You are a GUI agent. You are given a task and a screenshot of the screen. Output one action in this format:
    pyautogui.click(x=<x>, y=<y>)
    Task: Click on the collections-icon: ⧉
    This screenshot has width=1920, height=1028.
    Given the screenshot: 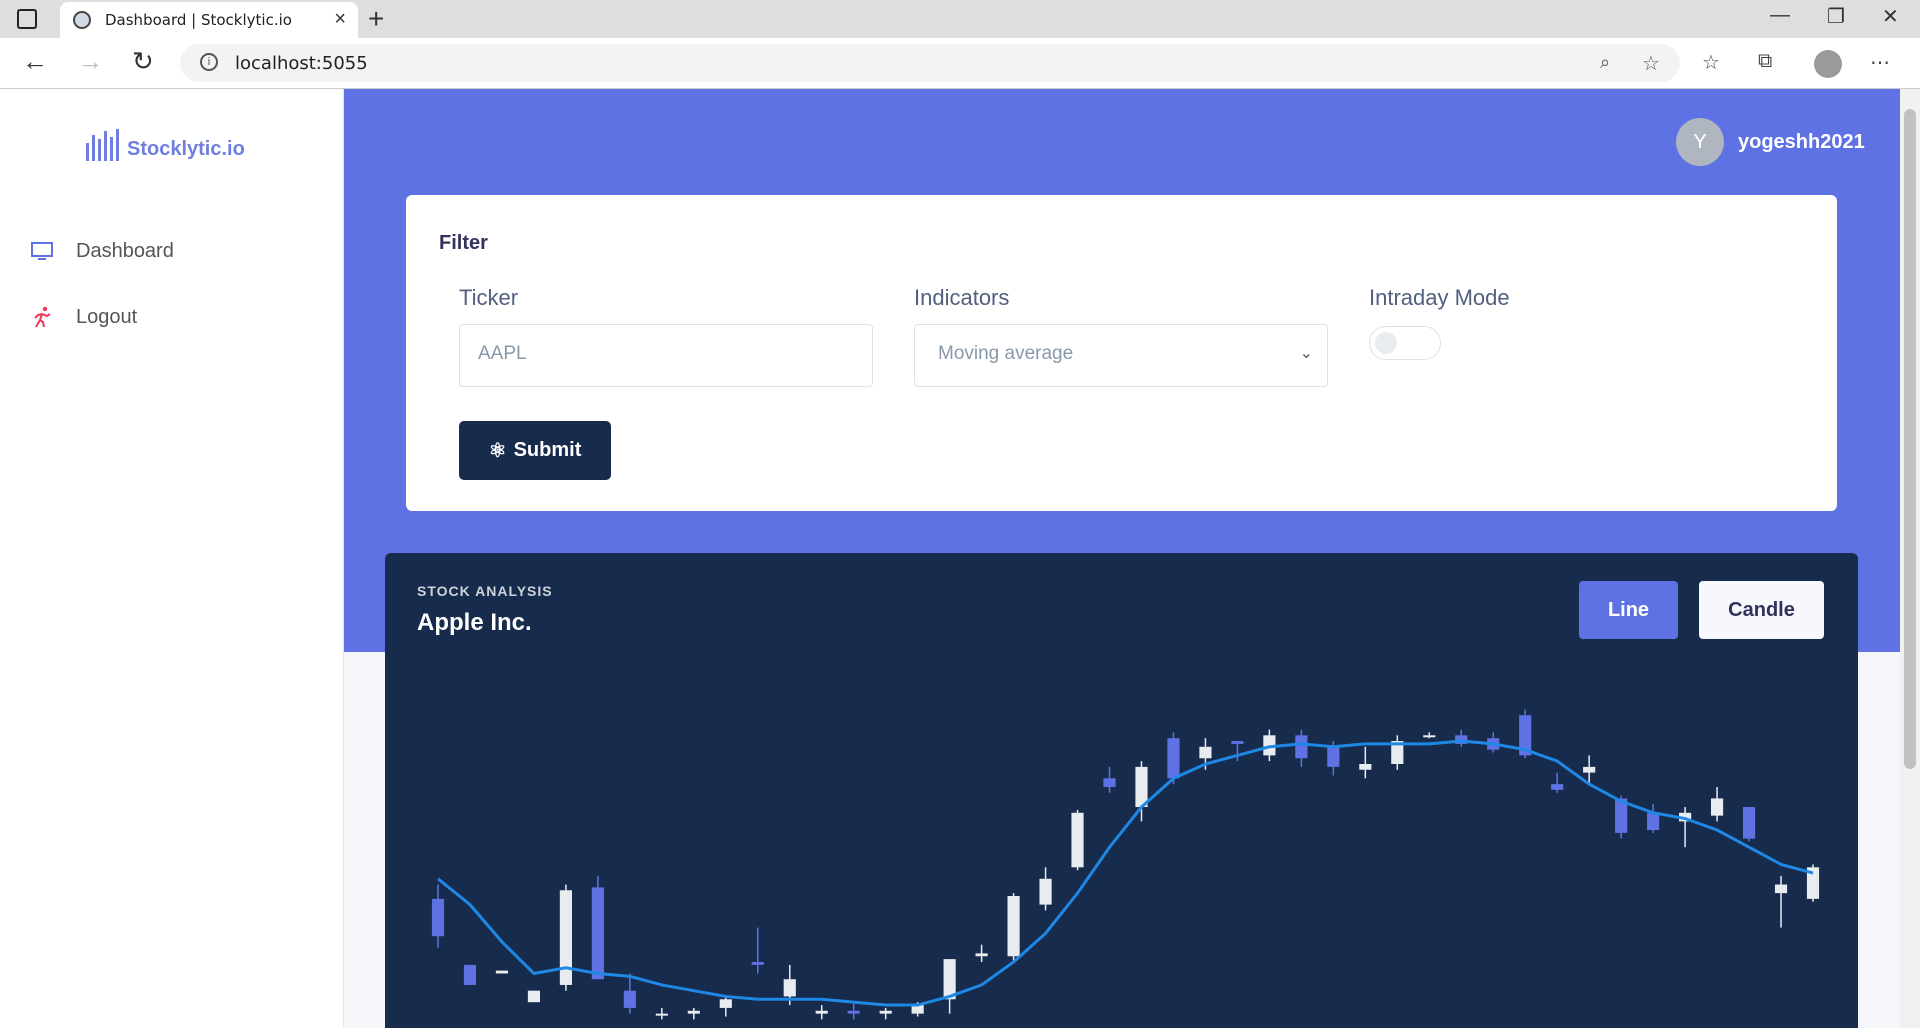 What is the action you would take?
    pyautogui.click(x=1765, y=61)
    